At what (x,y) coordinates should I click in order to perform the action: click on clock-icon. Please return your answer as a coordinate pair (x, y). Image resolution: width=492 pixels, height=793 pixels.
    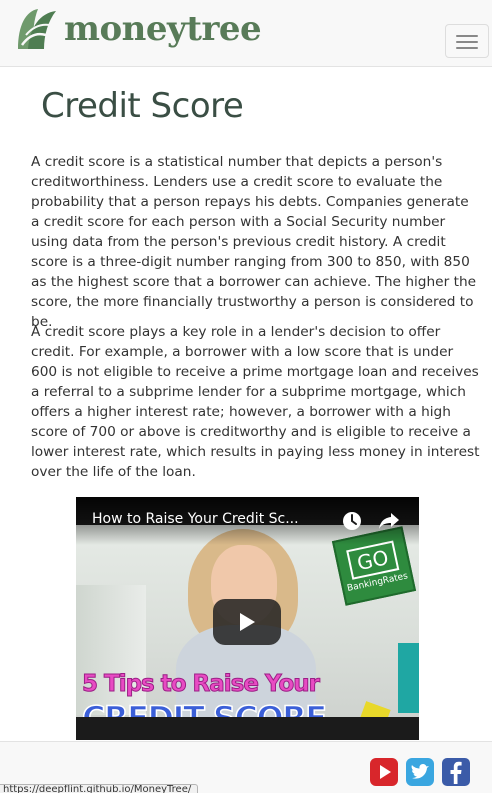
    Looking at the image, I should click on (352, 521).